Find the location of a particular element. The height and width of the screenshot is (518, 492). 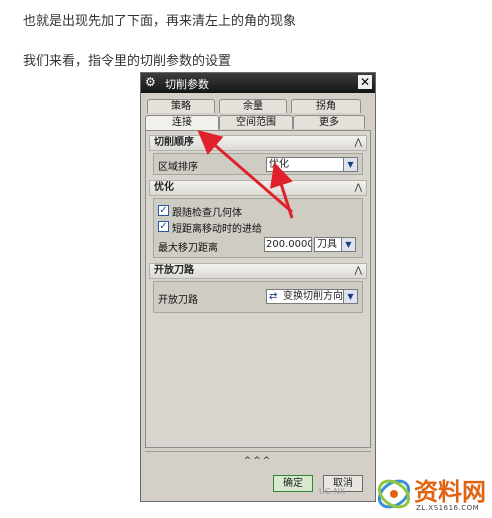

logo-brand-text: 资料网 is located at coordinates (450, 492).